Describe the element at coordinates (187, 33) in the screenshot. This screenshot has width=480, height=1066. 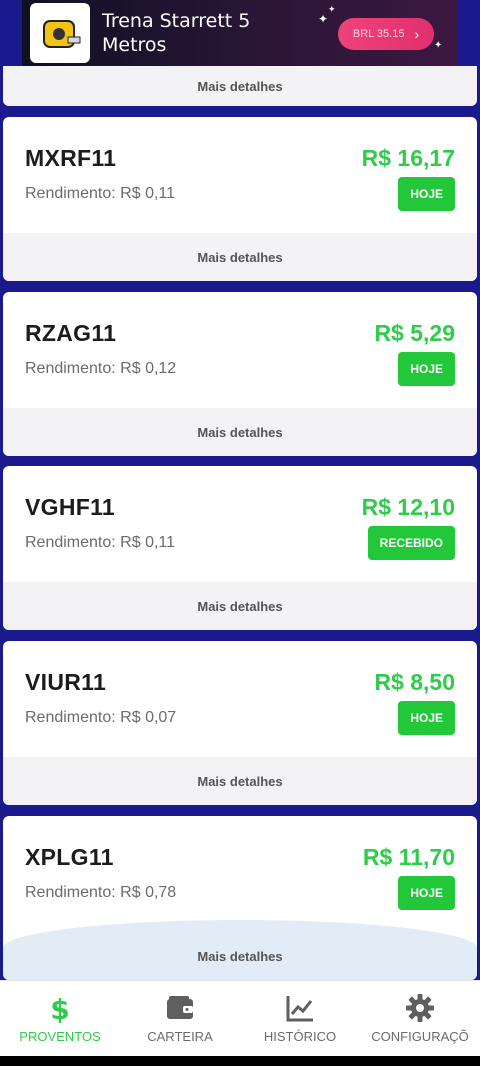
I see `ad-title: Trena Starrett 5 Metros` at that location.